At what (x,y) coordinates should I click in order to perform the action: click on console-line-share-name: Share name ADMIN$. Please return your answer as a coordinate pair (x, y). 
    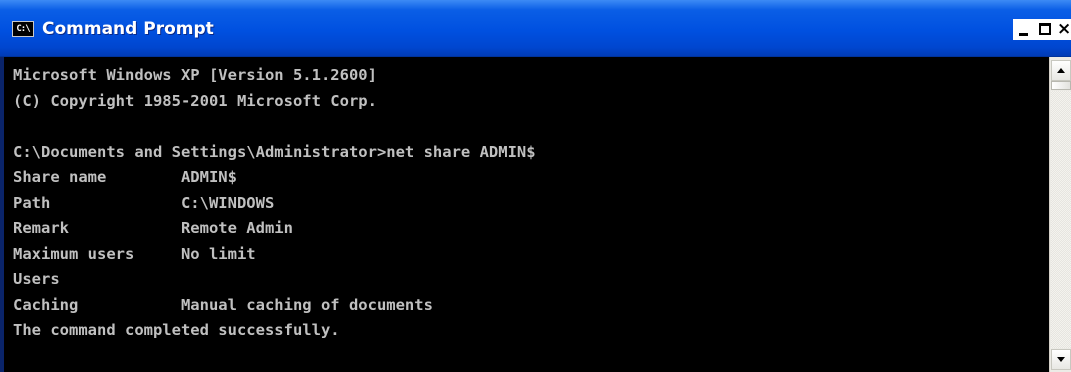
    Looking at the image, I should click on (125, 177).